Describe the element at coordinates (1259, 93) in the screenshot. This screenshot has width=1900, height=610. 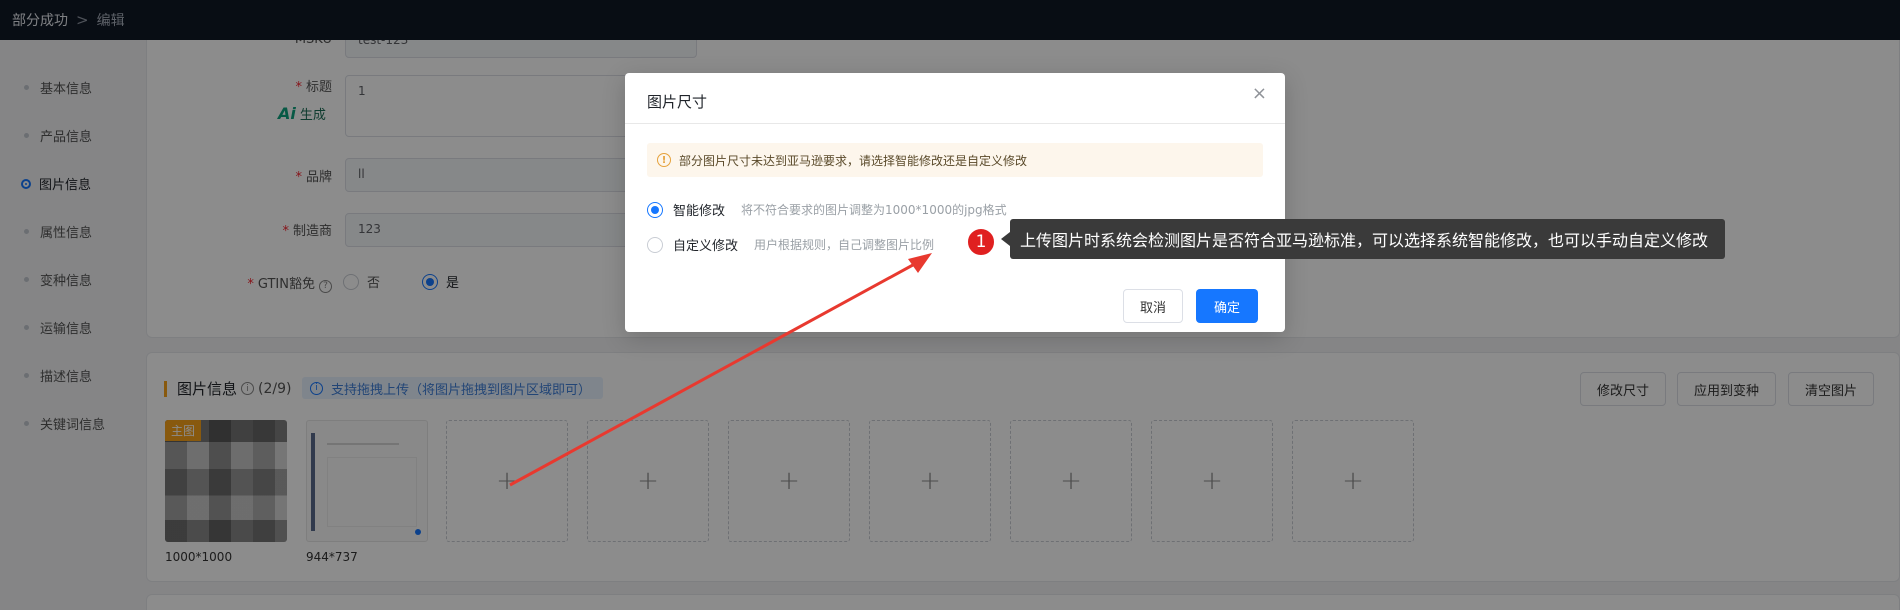
I see `close-icon: ×` at that location.